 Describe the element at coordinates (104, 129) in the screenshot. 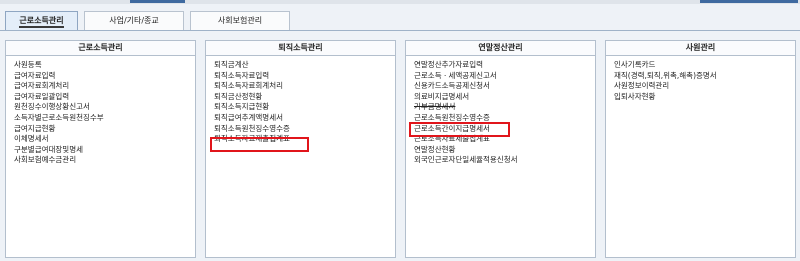

I see `menu-item: 급여지급현황` at that location.